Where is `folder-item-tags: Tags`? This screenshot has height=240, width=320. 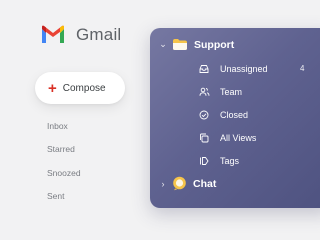
folder-item-tags: Tags is located at coordinates (218, 161).